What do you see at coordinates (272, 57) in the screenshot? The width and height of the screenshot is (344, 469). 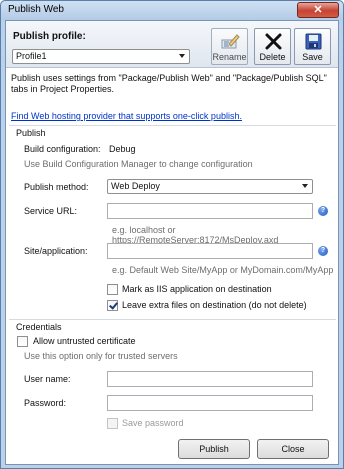 I see `delete-label: Delete` at bounding box center [272, 57].